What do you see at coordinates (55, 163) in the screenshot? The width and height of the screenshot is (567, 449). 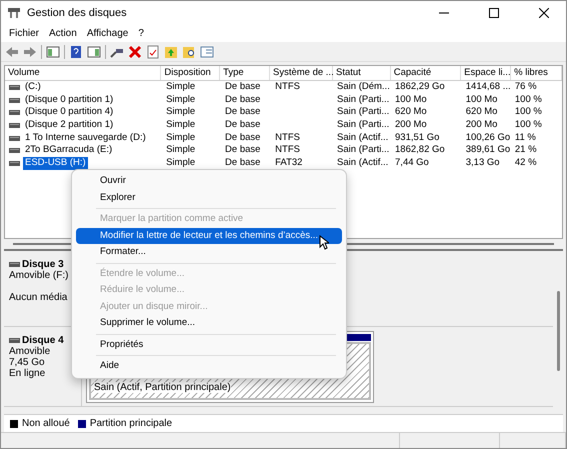 I see `drive-label: ESD-USB (H:)` at bounding box center [55, 163].